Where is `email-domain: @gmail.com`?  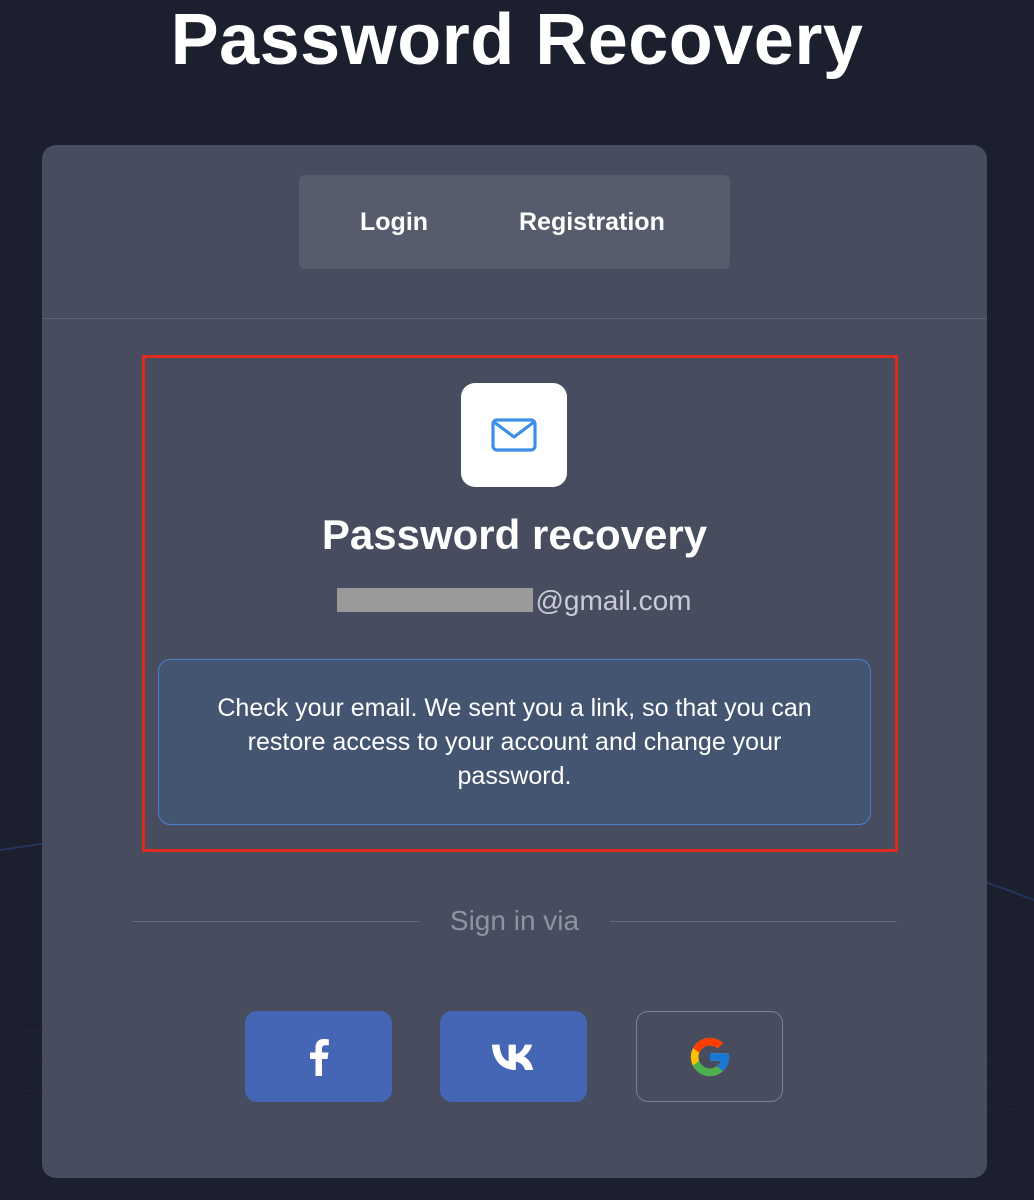
email-domain: @gmail.com is located at coordinates (613, 600).